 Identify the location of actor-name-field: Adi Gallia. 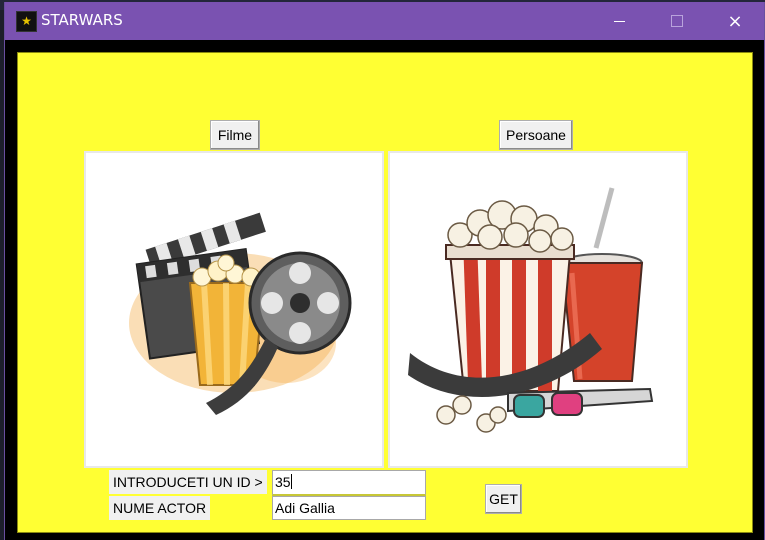
(349, 508).